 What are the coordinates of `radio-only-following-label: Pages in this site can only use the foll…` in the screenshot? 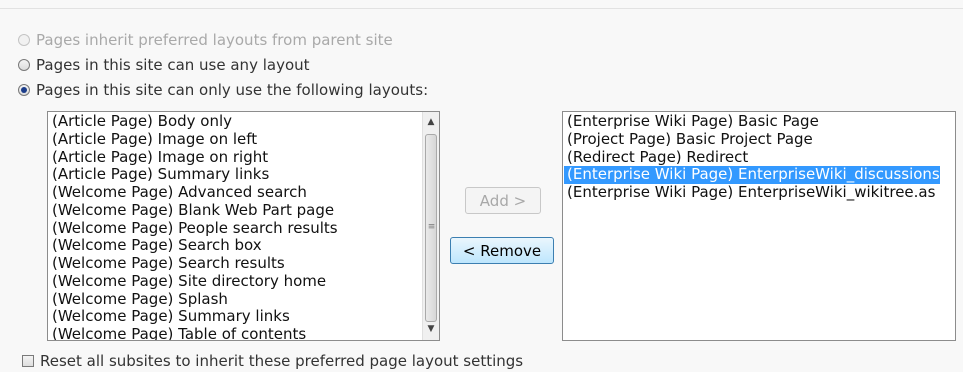 It's located at (232, 90).